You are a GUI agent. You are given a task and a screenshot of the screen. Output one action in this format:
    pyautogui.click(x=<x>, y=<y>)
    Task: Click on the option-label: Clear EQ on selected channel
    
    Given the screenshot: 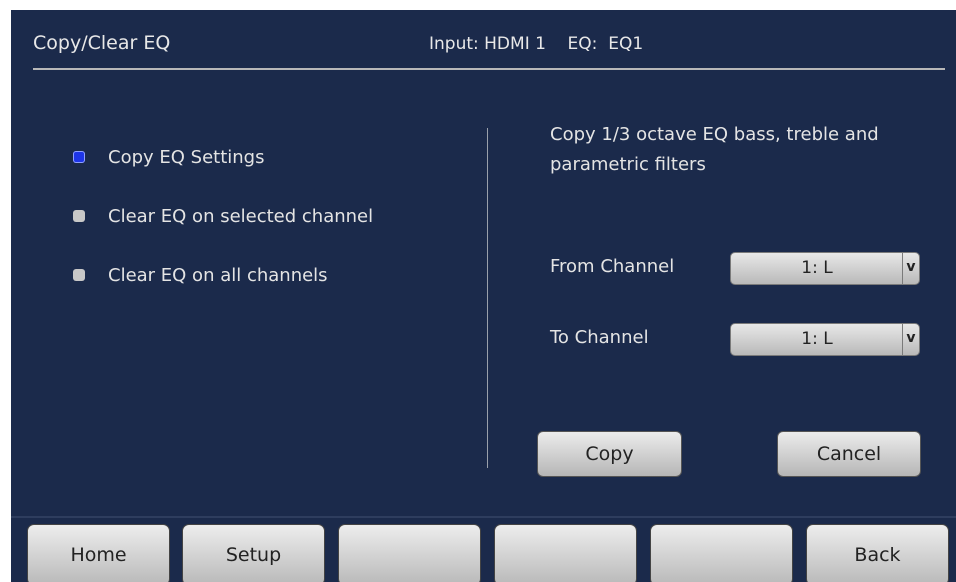 What is the action you would take?
    pyautogui.click(x=241, y=216)
    